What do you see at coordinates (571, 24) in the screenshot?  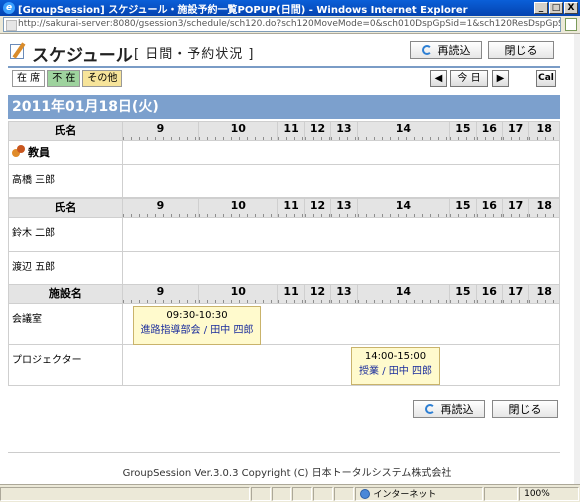 I see `page-icon` at bounding box center [571, 24].